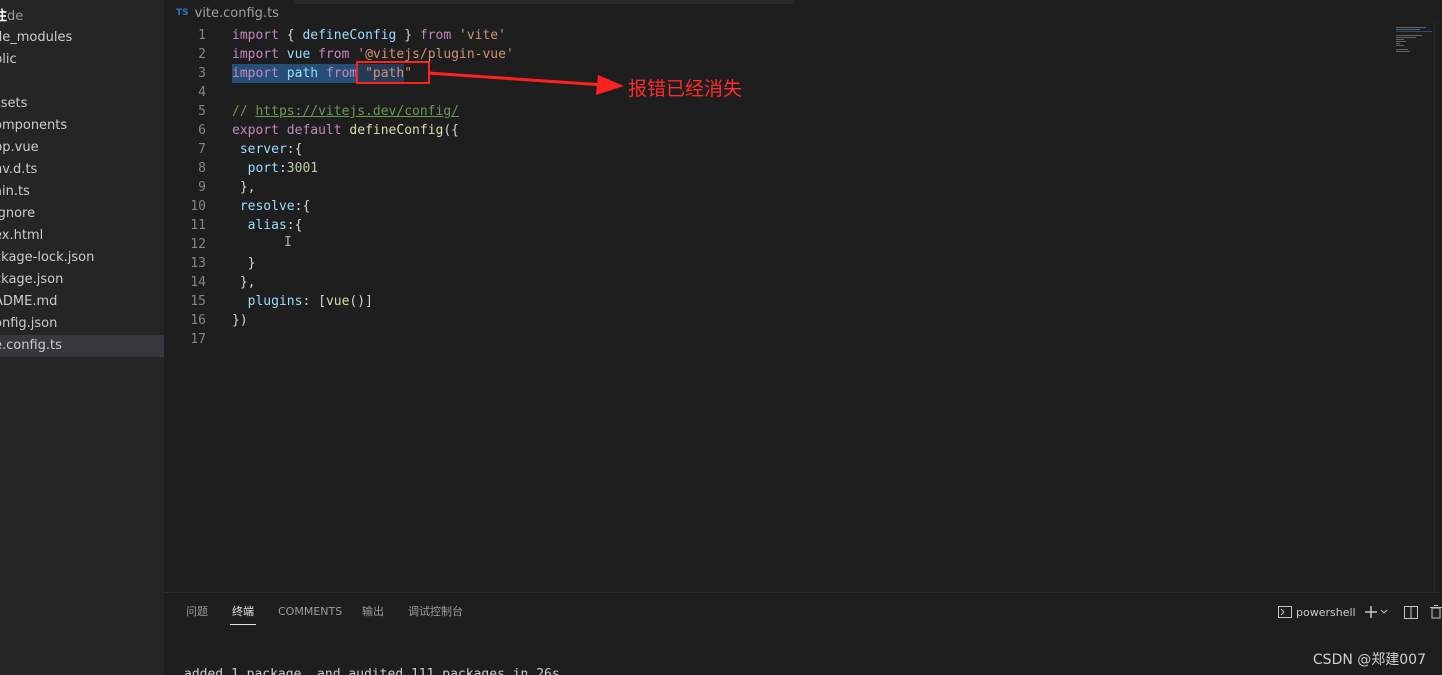 The width and height of the screenshot is (1442, 675). Describe the element at coordinates (82, 104) in the screenshot. I see `explorer-item-assets: ssets` at that location.